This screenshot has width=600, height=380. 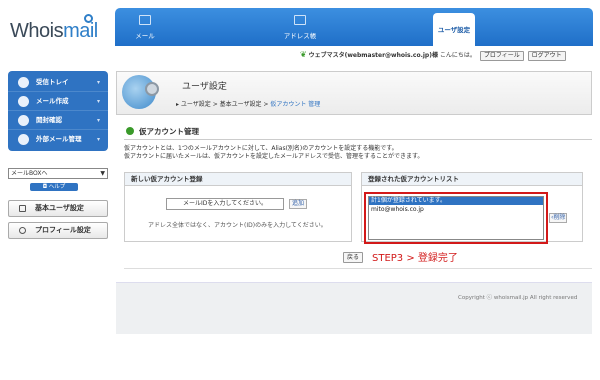 What do you see at coordinates (415, 258) in the screenshot?
I see `step-annotation: STEP3 > 登録完了` at bounding box center [415, 258].